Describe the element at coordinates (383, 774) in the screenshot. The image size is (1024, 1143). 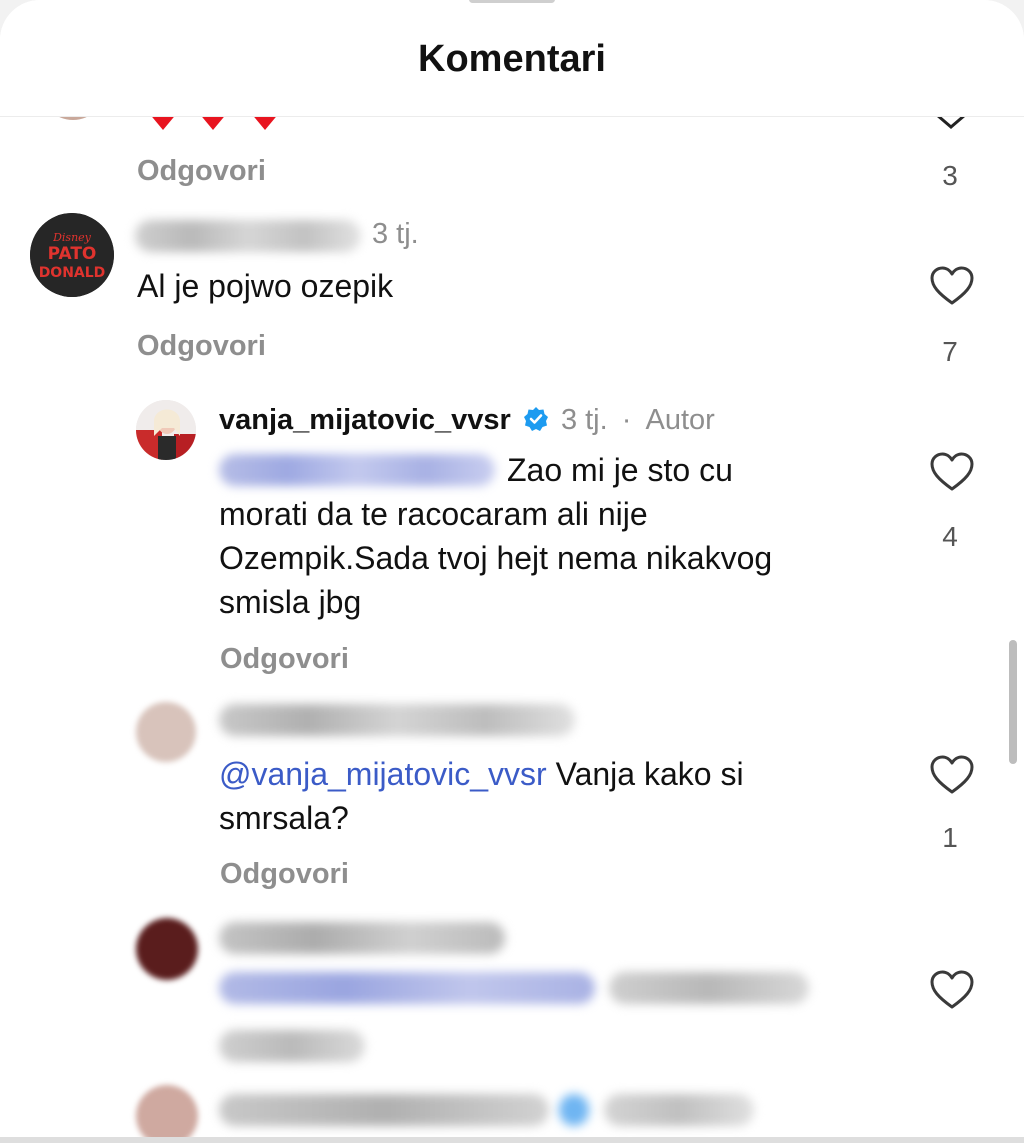
I see `mention-link: @vanja_mijatovic_vvsr` at that location.